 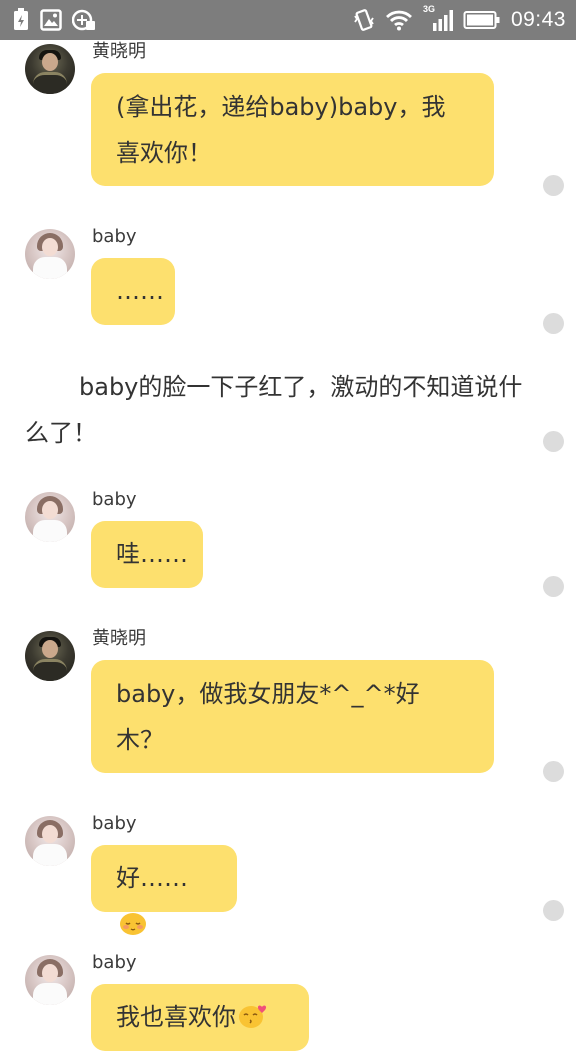 I want to click on battery-icon, so click(x=481, y=20).